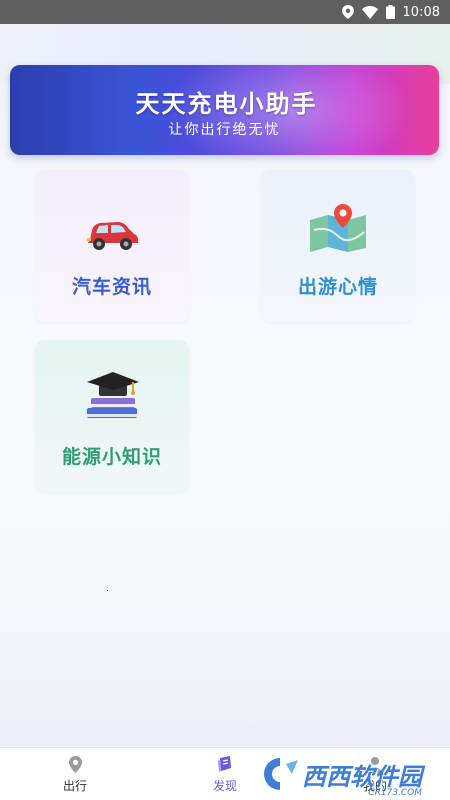 Image resolution: width=450 pixels, height=800 pixels. I want to click on location-pin-icon, so click(75, 764).